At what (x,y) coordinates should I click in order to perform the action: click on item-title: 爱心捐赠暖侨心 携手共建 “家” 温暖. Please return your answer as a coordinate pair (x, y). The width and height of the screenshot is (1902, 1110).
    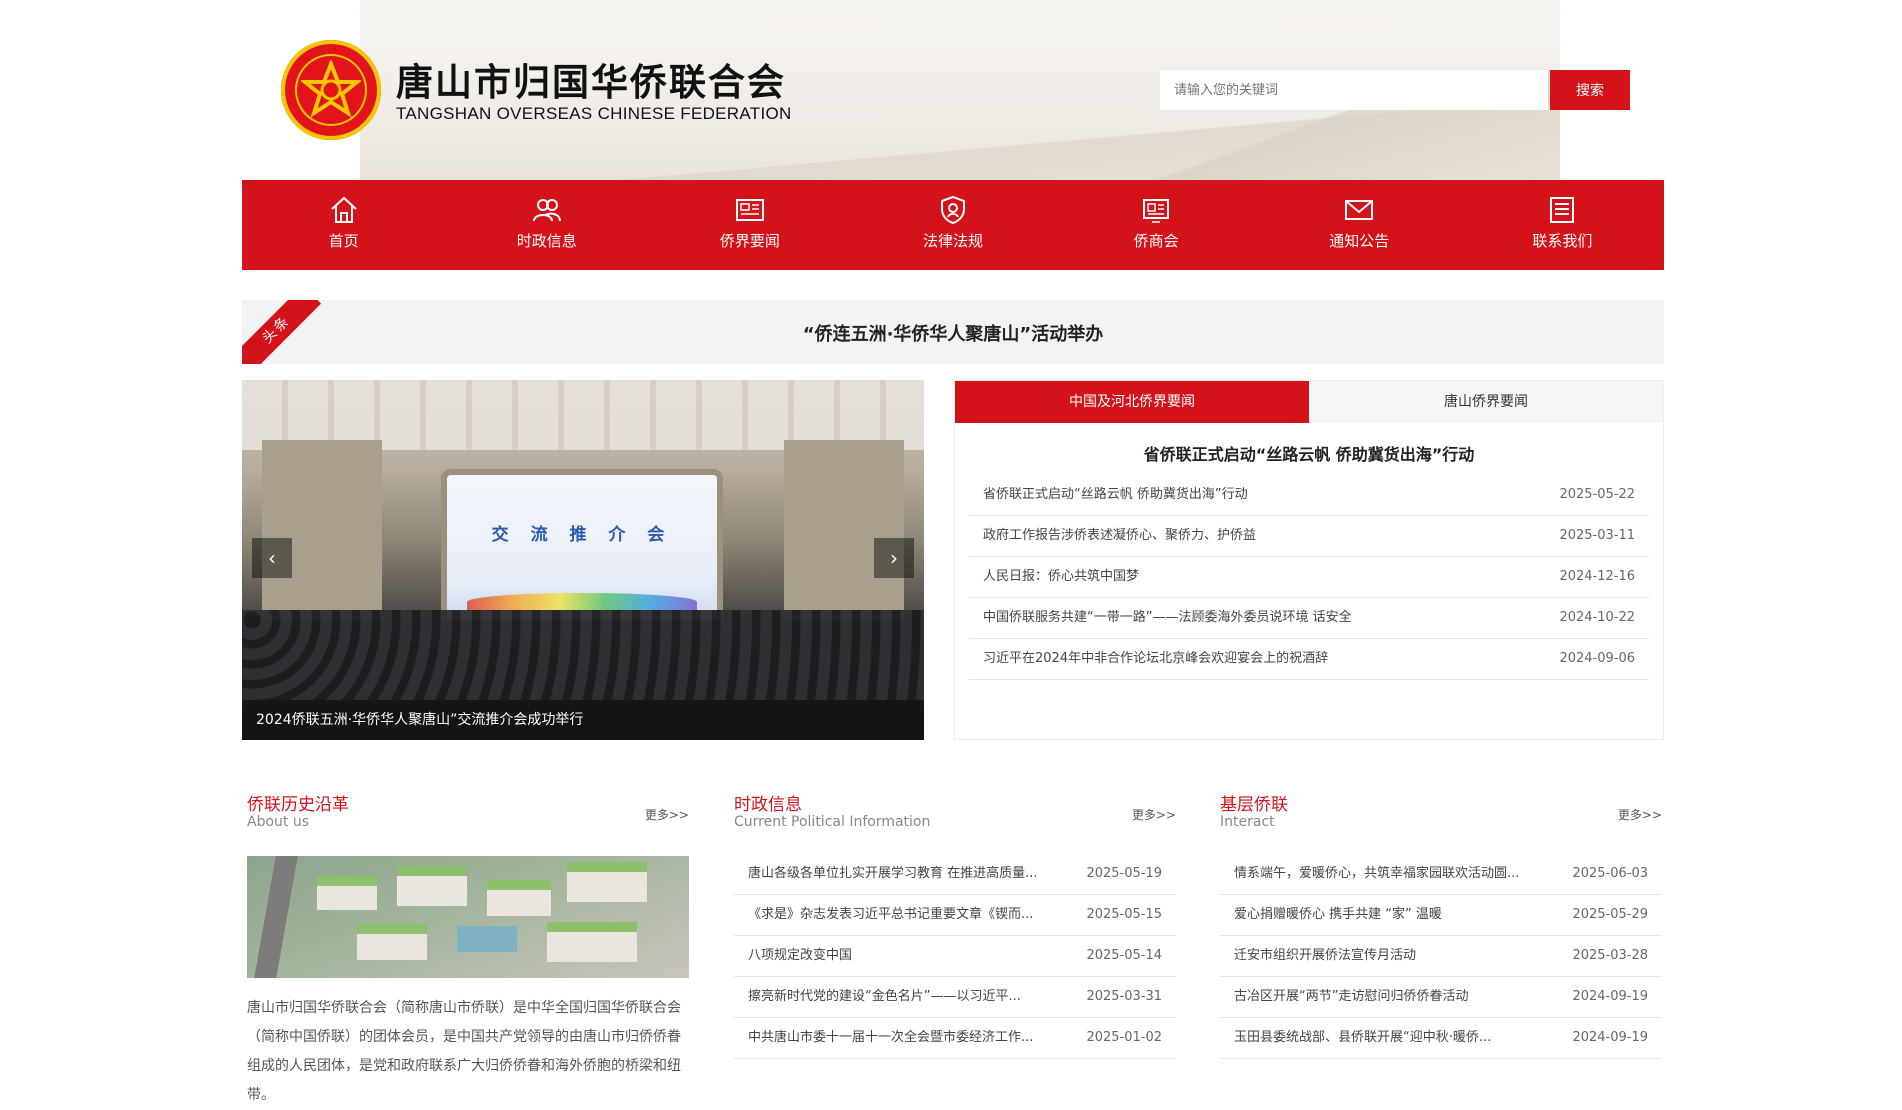
    Looking at the image, I should click on (1338, 915).